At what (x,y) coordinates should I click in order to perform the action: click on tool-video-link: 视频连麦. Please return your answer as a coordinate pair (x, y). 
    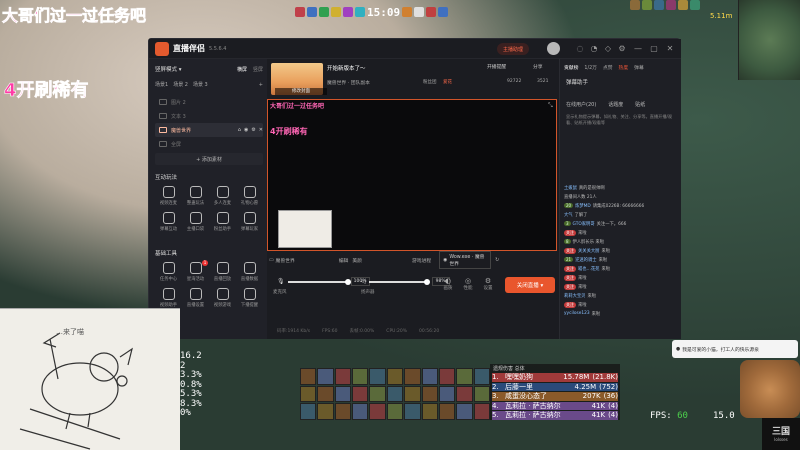
    Looking at the image, I should click on (168, 196).